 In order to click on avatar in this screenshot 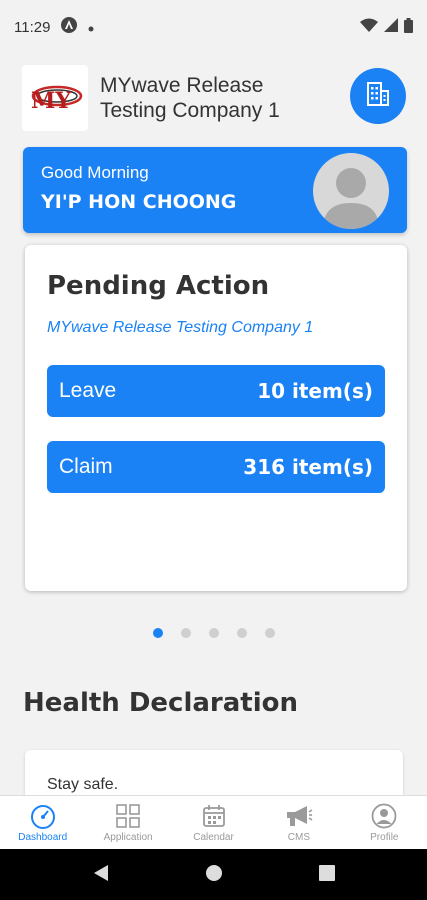, I will do `click(351, 191)`.